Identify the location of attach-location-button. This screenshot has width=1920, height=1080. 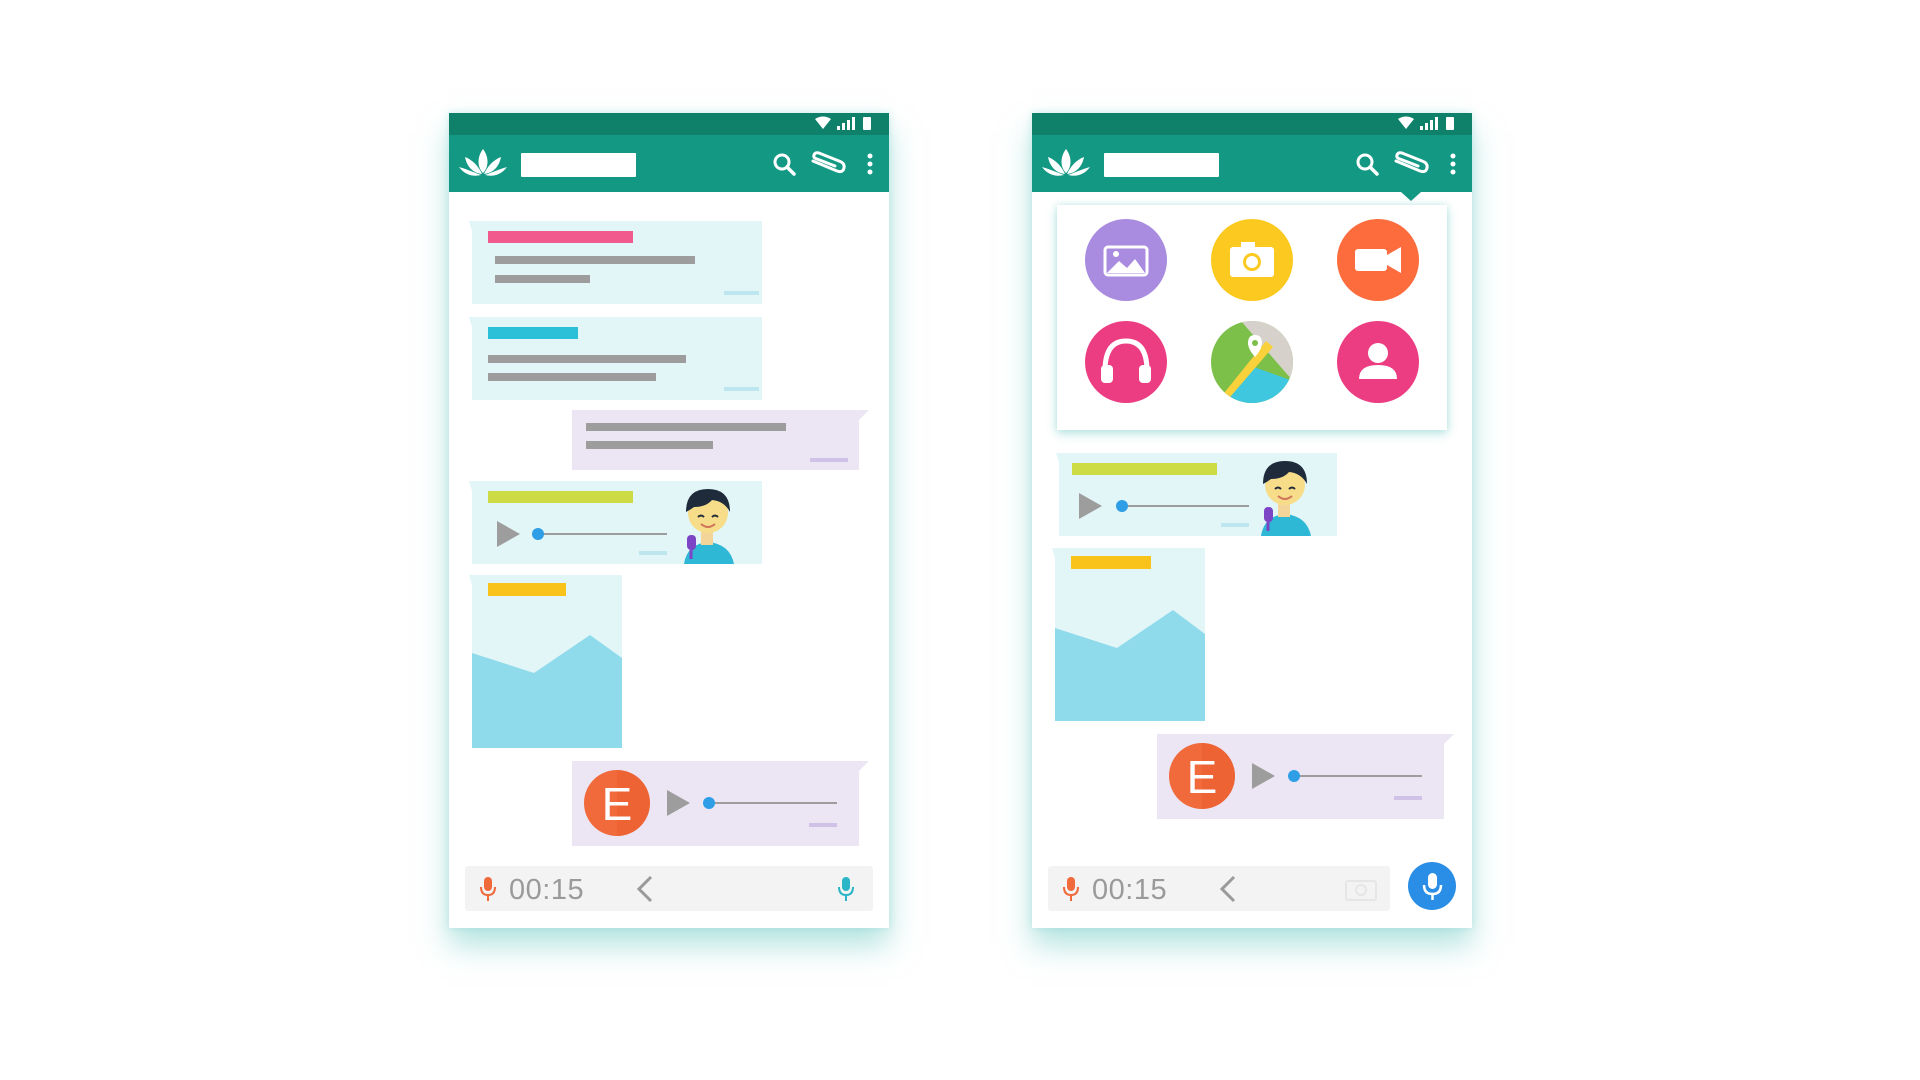
(1252, 362).